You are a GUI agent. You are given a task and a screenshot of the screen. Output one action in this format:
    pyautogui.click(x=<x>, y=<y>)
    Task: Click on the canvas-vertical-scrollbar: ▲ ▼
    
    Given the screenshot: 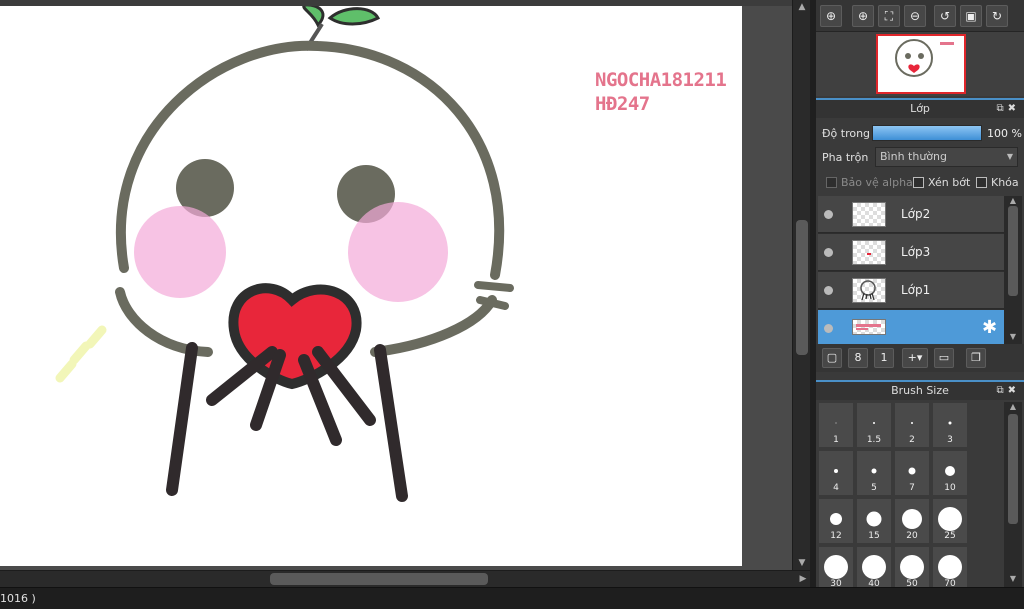 What is the action you would take?
    pyautogui.click(x=801, y=285)
    